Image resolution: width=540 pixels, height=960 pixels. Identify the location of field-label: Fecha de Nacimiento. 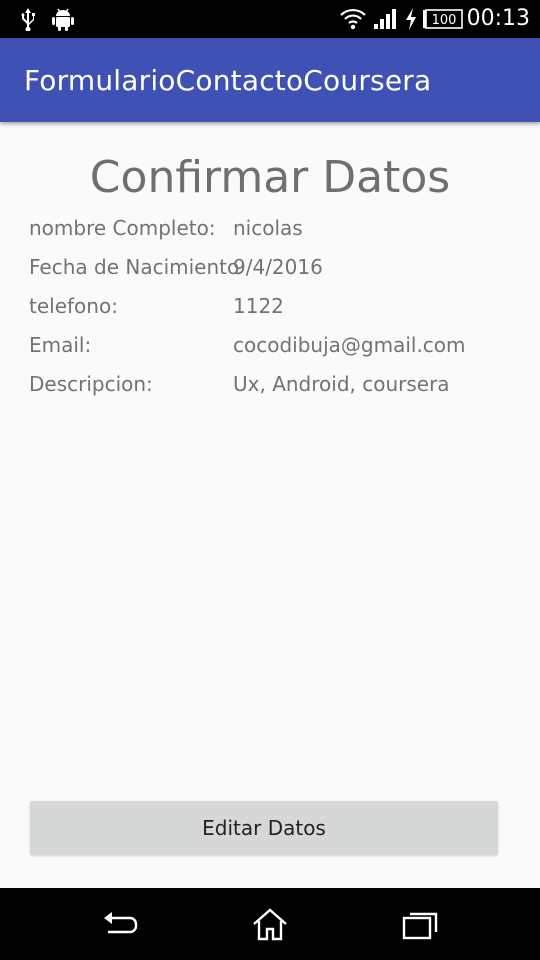
(134, 267).